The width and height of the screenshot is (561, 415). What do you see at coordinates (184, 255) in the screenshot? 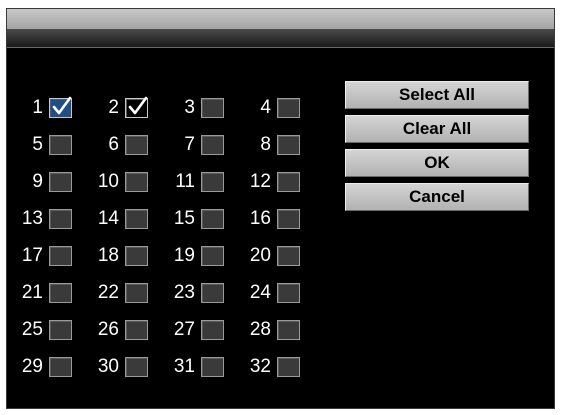
I see `channel-number-label: 19` at bounding box center [184, 255].